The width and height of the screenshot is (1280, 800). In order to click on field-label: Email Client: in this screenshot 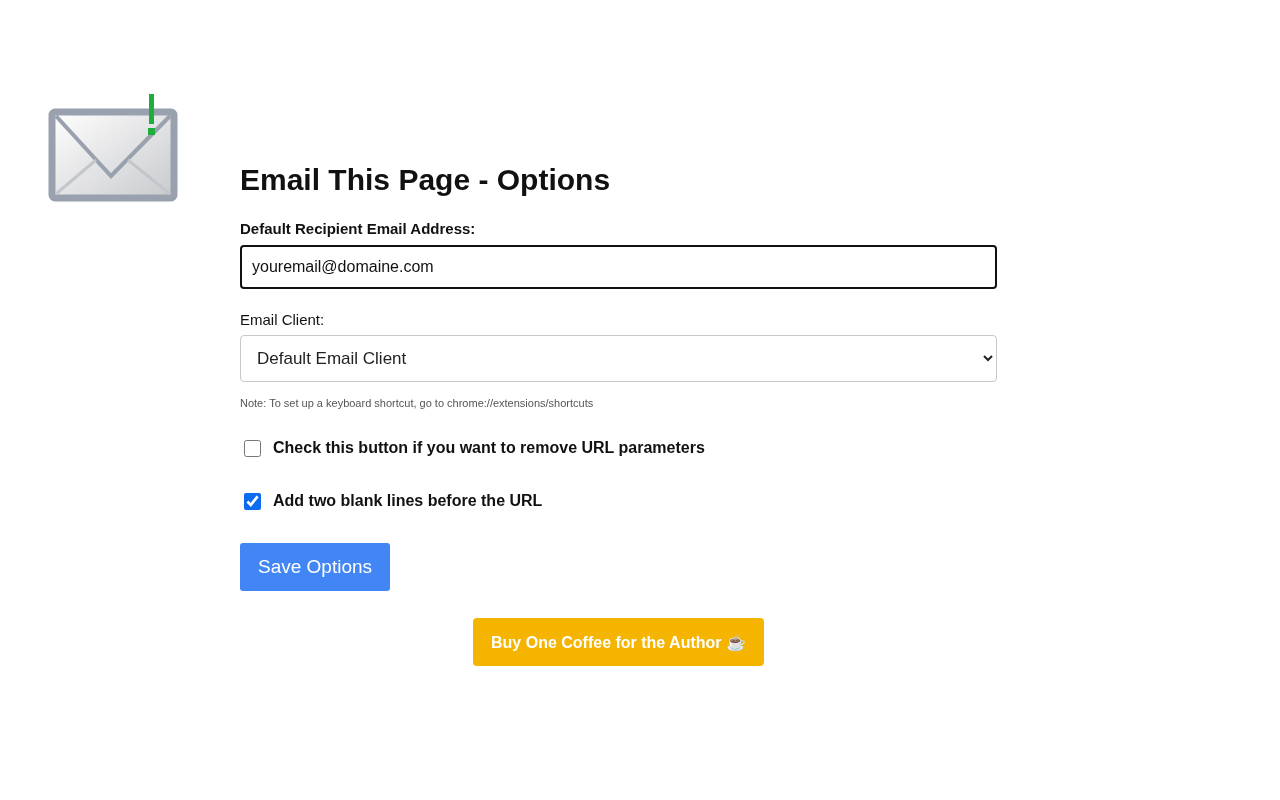, I will do `click(282, 319)`.